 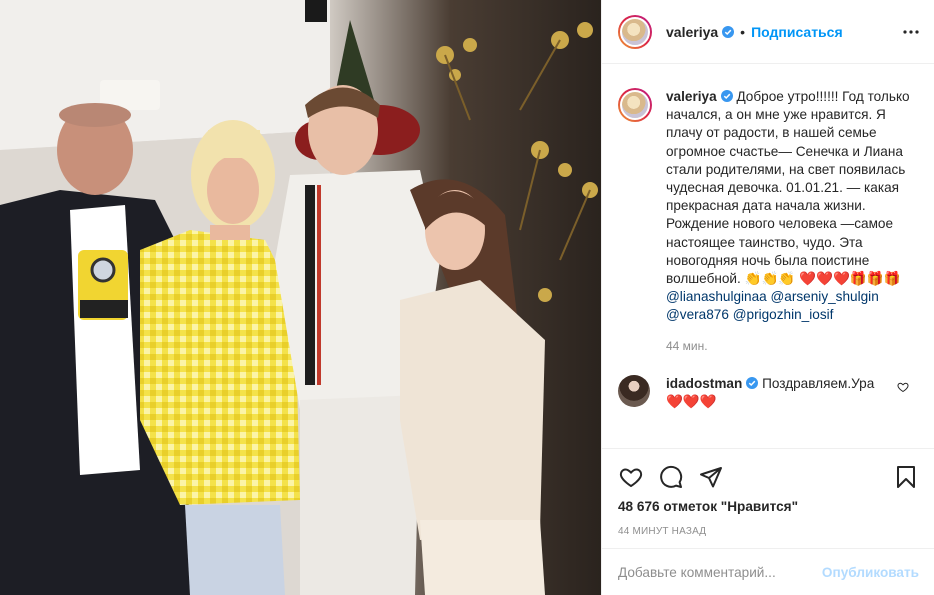 What do you see at coordinates (781, 393) in the screenshot?
I see `comment-text-block: idadostman Поздравляем.Ура ❤️❤️❤️` at bounding box center [781, 393].